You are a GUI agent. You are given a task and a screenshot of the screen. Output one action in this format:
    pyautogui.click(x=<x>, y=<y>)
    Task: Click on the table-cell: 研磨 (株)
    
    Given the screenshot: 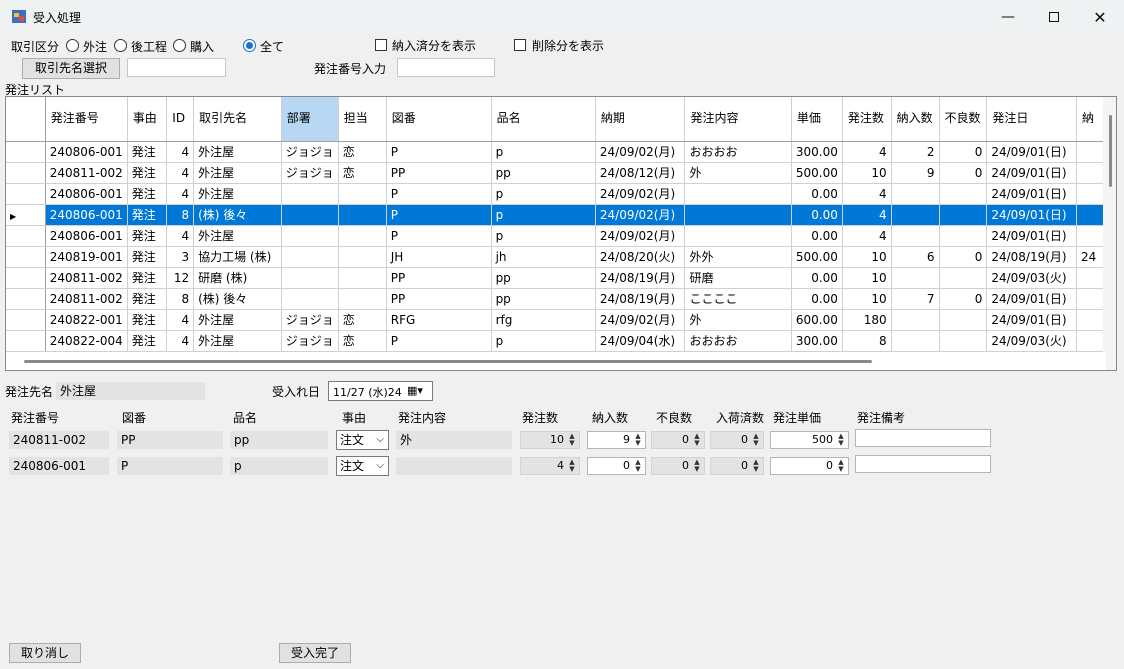 What is the action you would take?
    pyautogui.click(x=237, y=278)
    